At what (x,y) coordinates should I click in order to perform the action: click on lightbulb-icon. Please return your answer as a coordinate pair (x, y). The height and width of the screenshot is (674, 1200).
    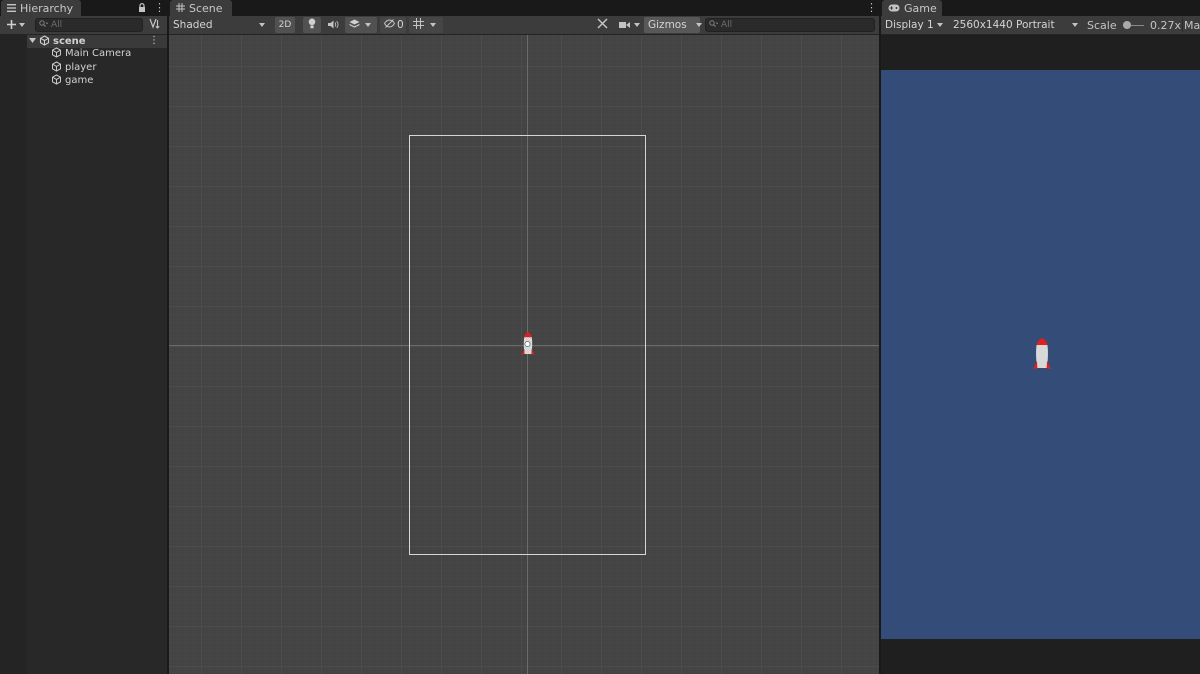
    Looking at the image, I should click on (312, 25).